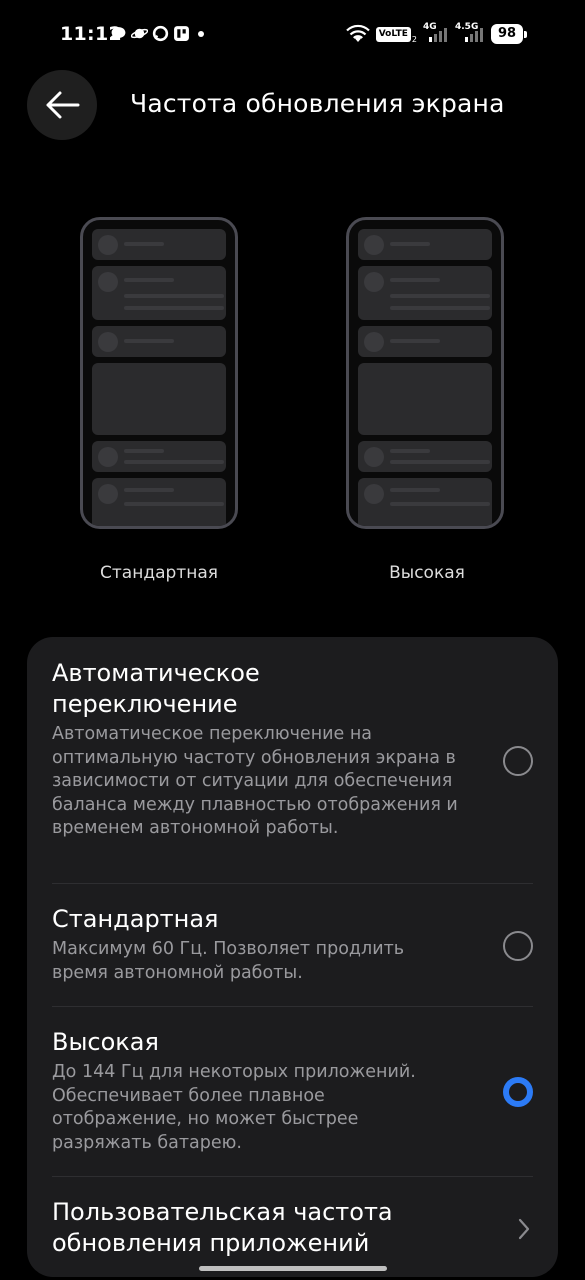 The width and height of the screenshot is (585, 1280). Describe the element at coordinates (518, 946) in the screenshot. I see `standard-radio` at that location.